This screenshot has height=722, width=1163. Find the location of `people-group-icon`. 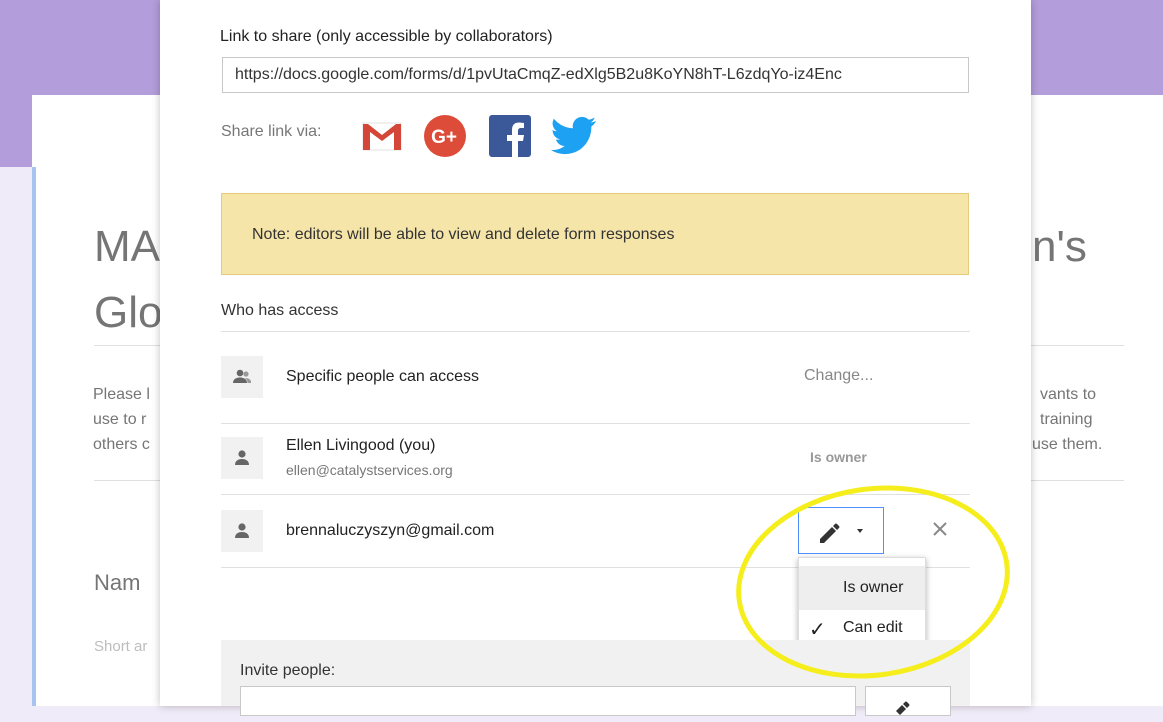

people-group-icon is located at coordinates (242, 377).